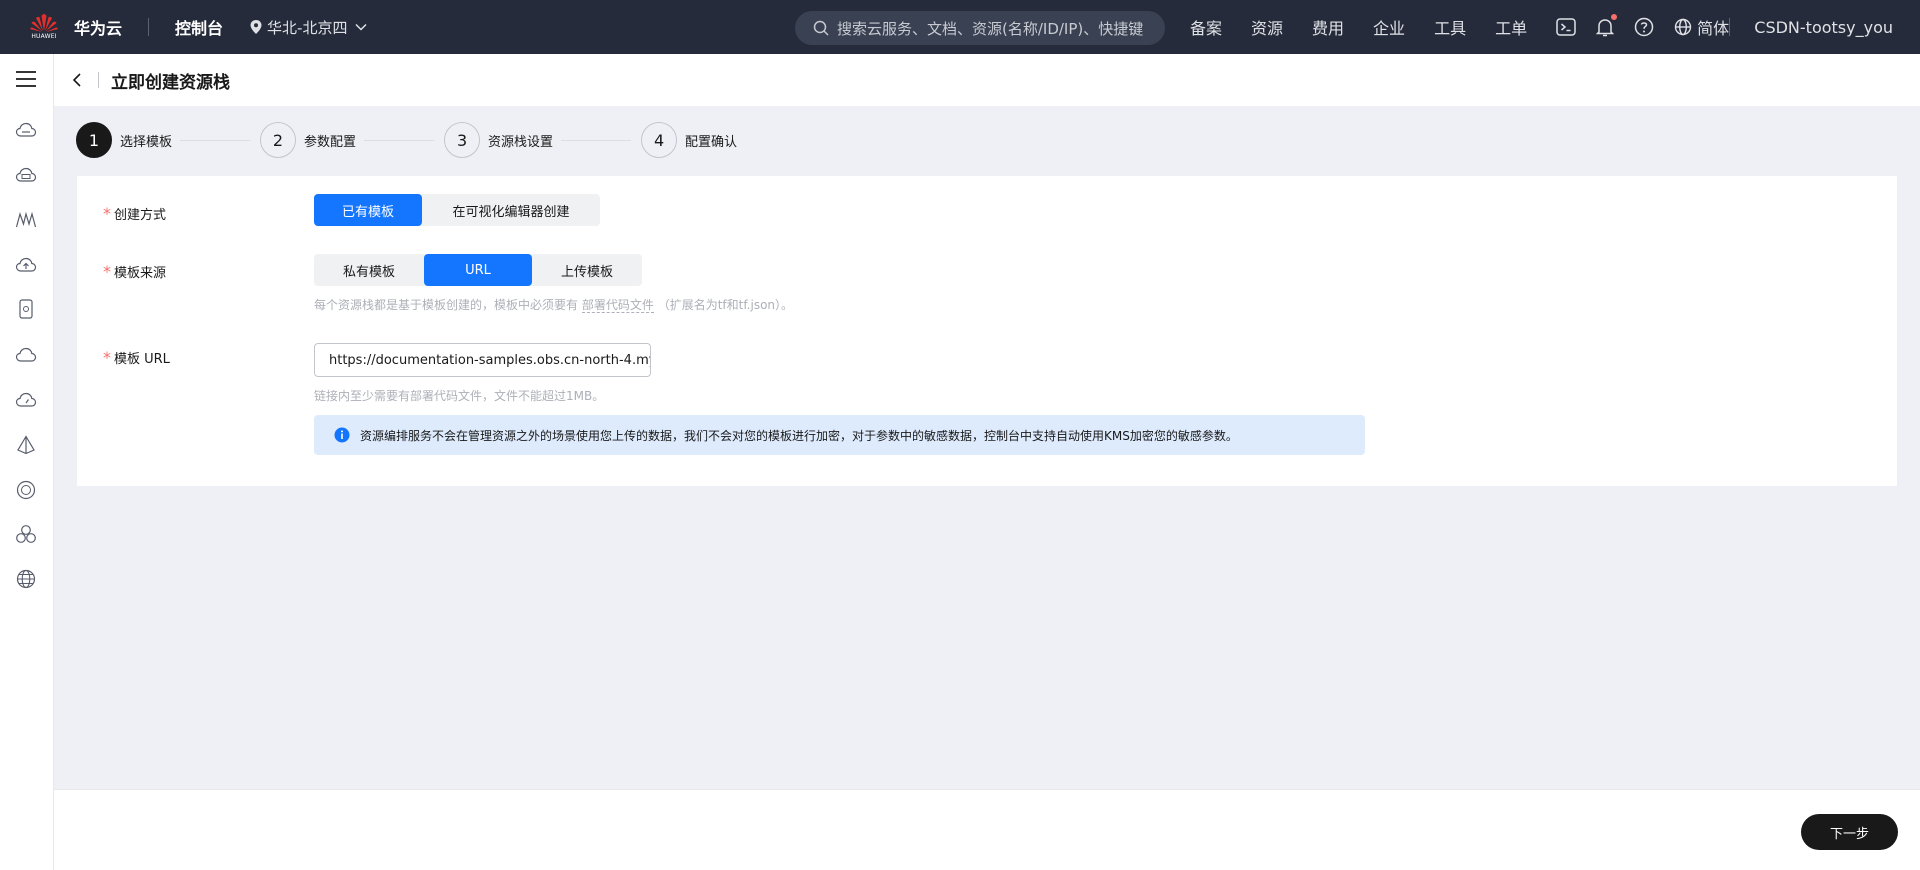 The height and width of the screenshot is (870, 1920). Describe the element at coordinates (26, 309) in the screenshot. I see `phone-icon` at that location.